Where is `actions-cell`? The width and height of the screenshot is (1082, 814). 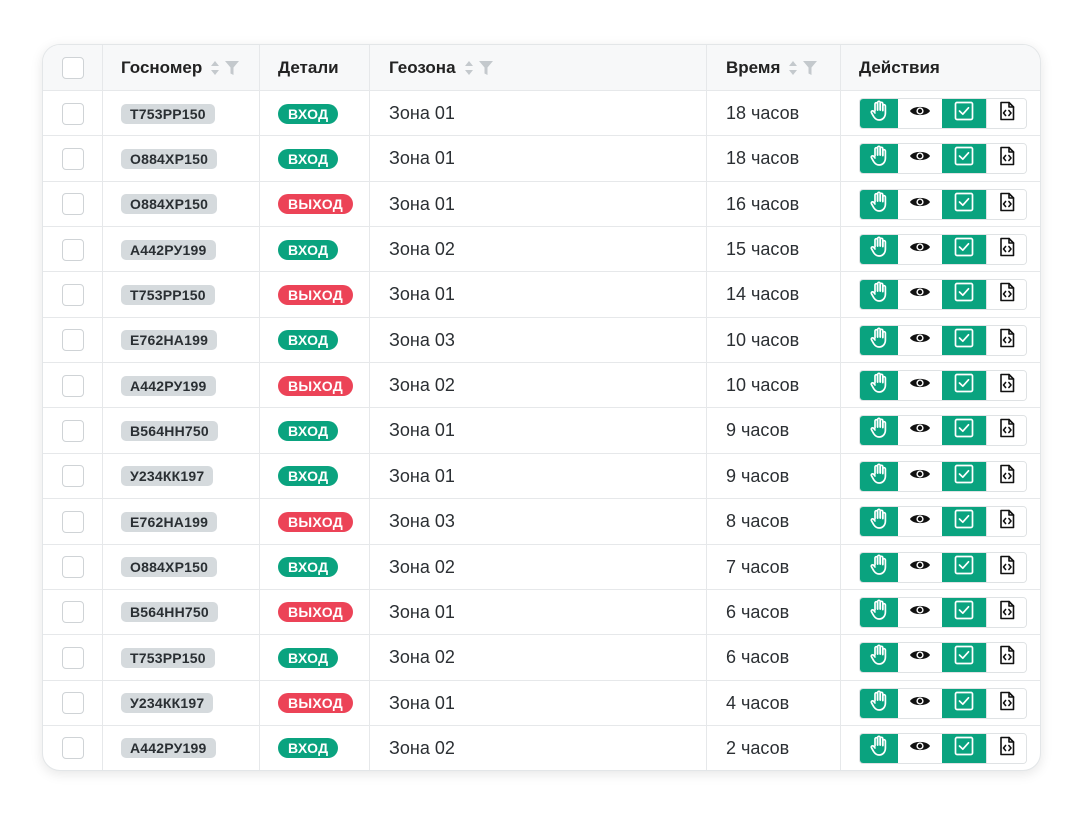 actions-cell is located at coordinates (941, 521).